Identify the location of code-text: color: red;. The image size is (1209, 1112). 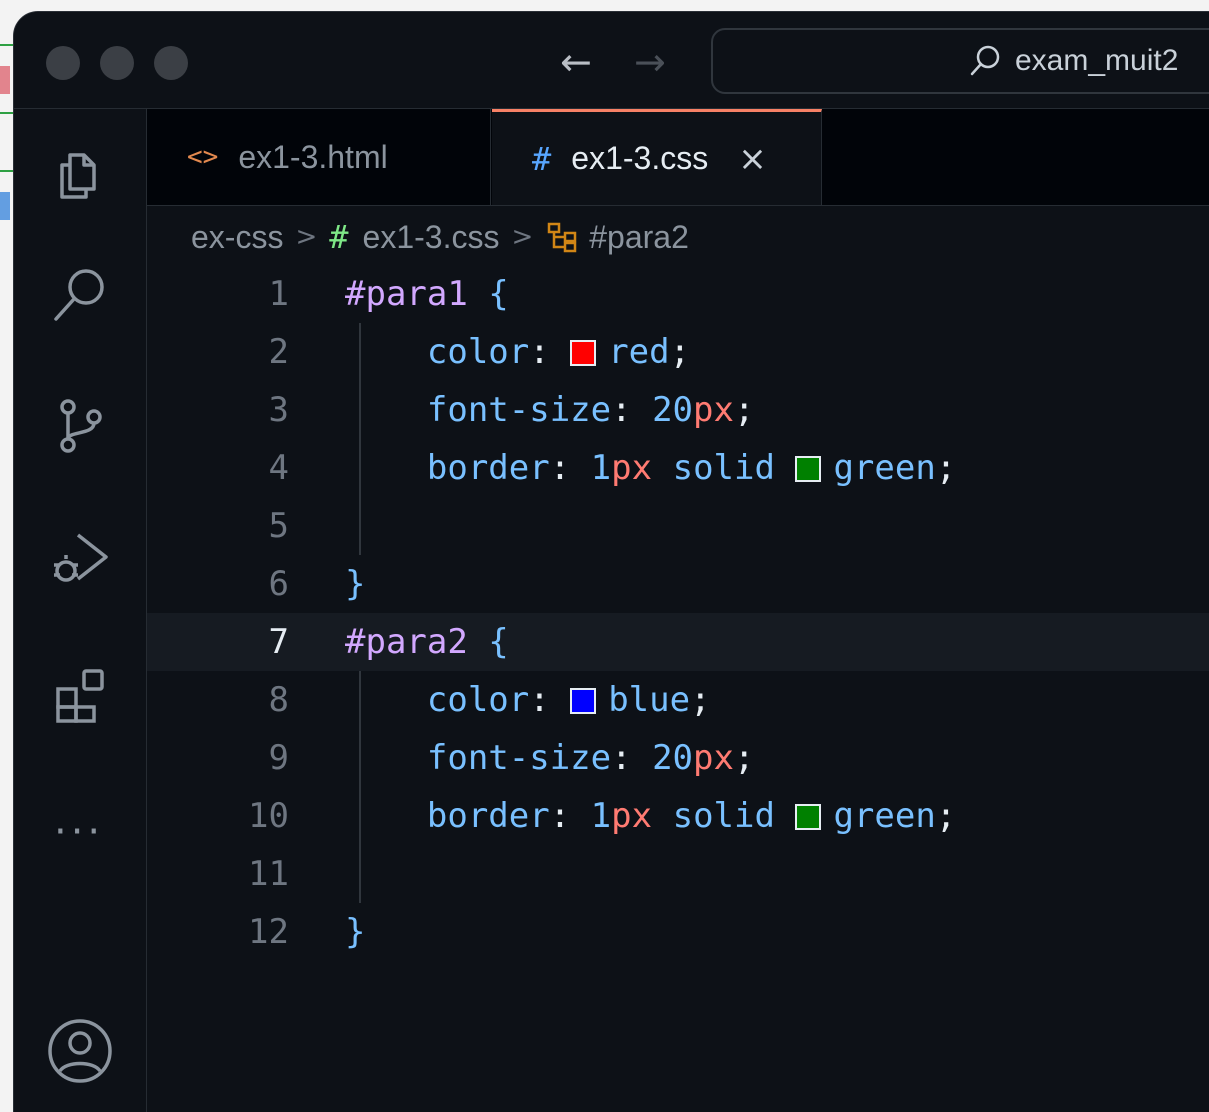
(517, 352).